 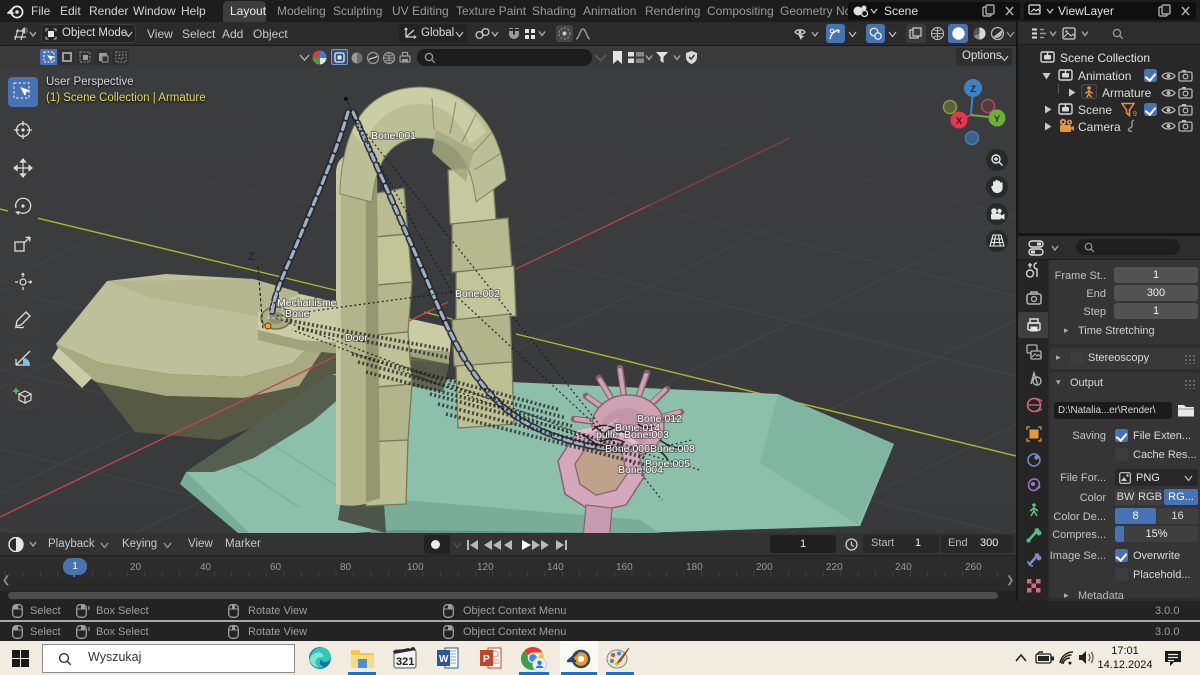 I want to click on svg-text: P, so click(x=486, y=659).